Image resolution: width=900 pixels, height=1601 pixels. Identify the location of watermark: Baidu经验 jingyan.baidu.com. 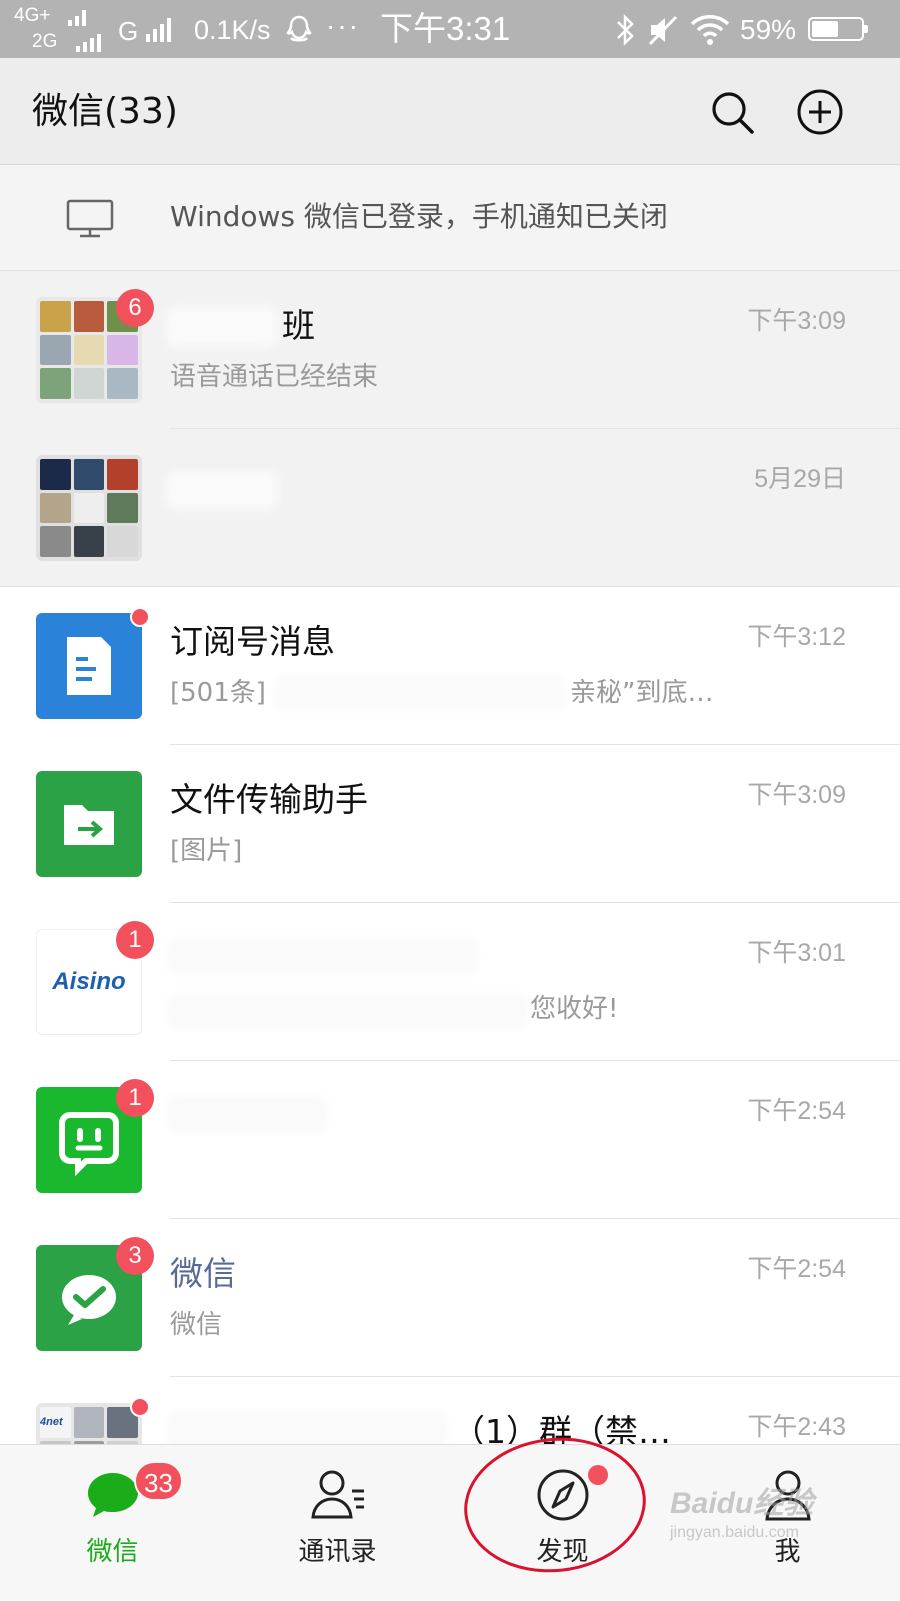
(741, 1510).